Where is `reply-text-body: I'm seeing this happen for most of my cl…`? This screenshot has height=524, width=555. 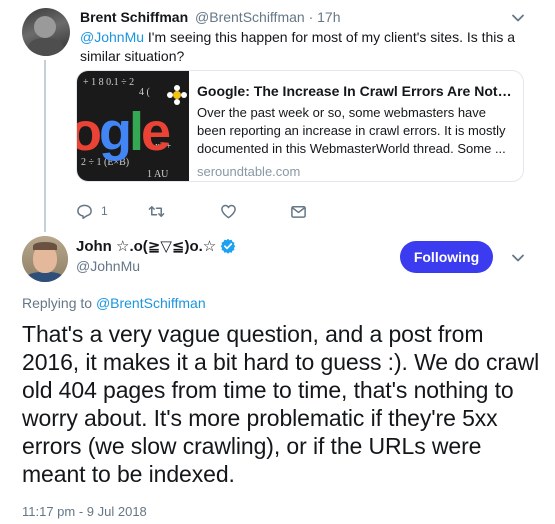 reply-text-body: I'm seeing this happen for most of my cl… is located at coordinates (298, 46).